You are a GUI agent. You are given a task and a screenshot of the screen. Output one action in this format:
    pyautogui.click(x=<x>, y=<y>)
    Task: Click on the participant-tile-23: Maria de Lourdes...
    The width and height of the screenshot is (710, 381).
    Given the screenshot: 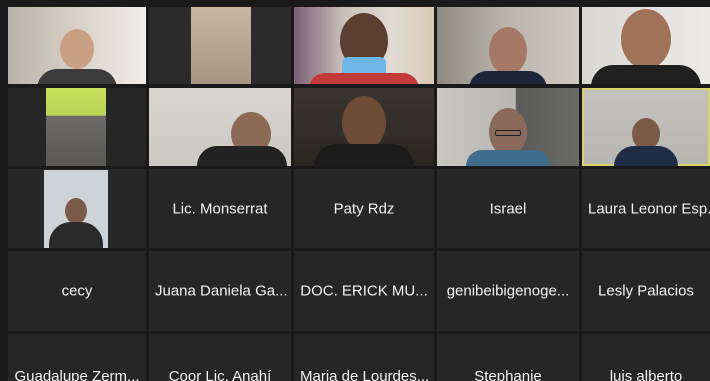 What is the action you would take?
    pyautogui.click(x=364, y=357)
    